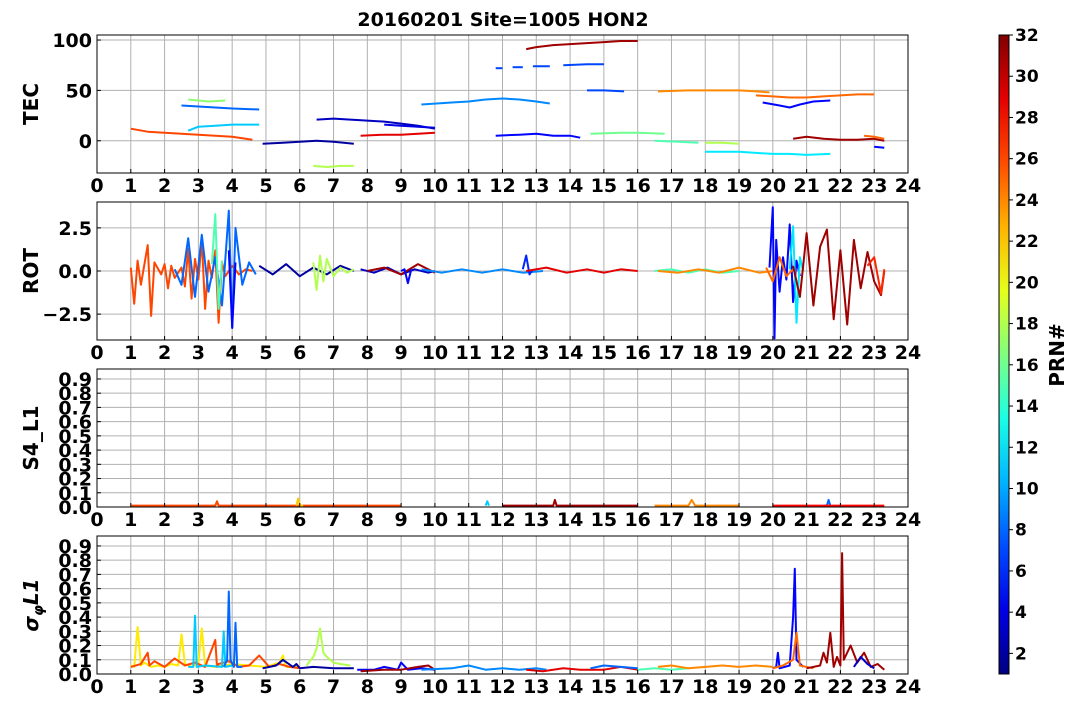  Describe the element at coordinates (1021, 613) in the screenshot. I see `colorbar-tick-label: 4` at that location.